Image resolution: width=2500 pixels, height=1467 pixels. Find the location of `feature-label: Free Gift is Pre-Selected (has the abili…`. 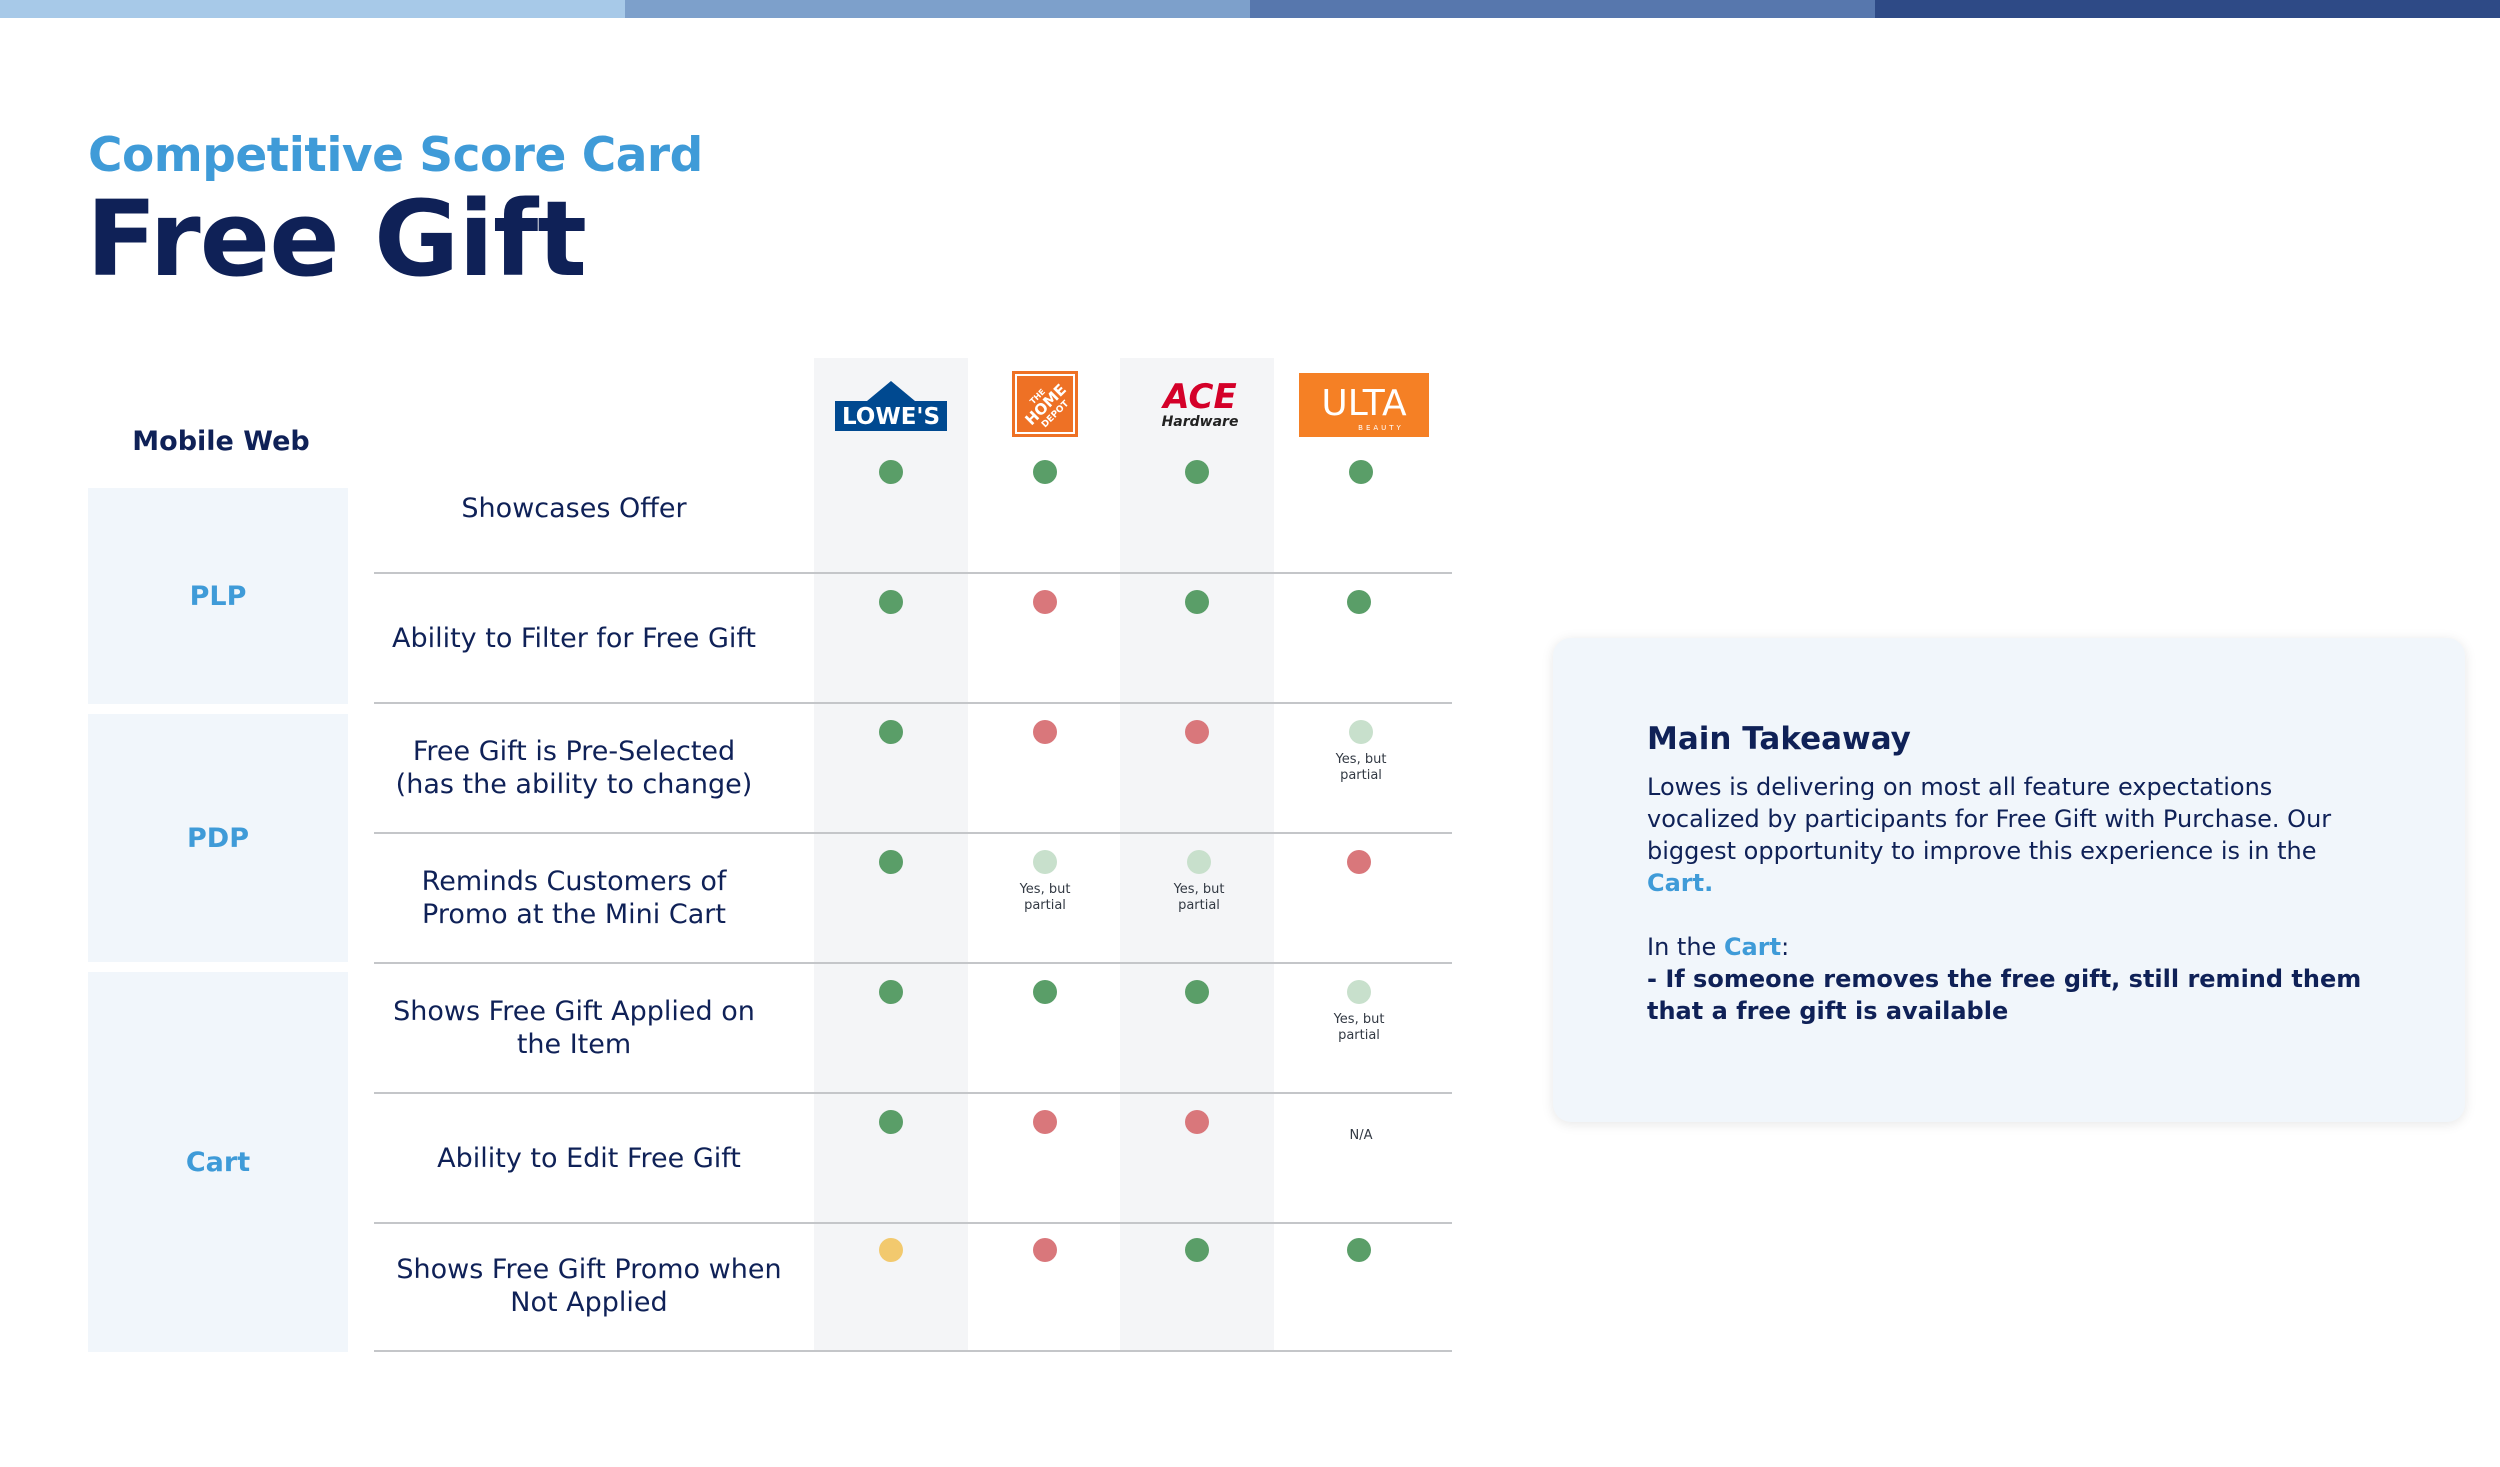

feature-label: Free Gift is Pre-Selected (has the abili… is located at coordinates (574, 768).